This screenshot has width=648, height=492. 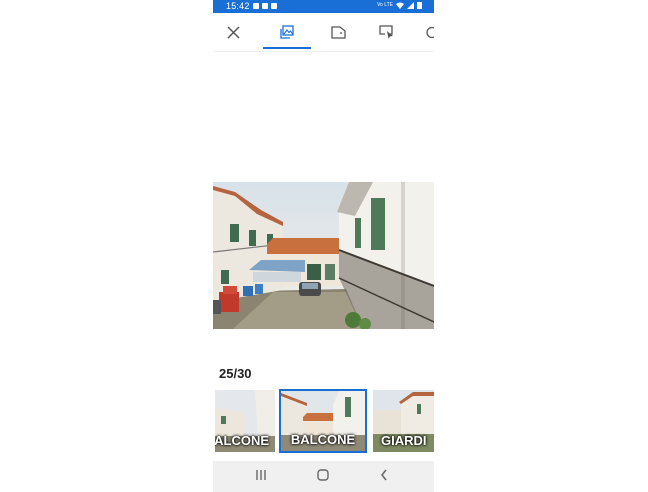 I want to click on thumbnail-label: BALCONE, so click(x=323, y=439).